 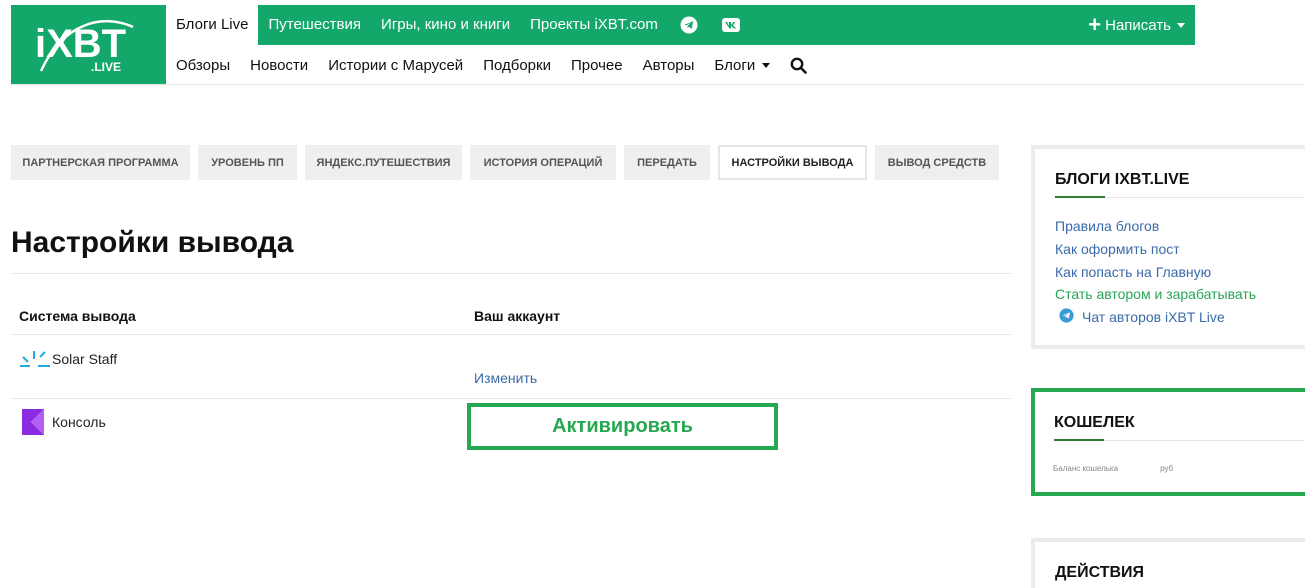 What do you see at coordinates (203, 65) in the screenshot?
I see `subnav-item-reviews: Обзоры` at bounding box center [203, 65].